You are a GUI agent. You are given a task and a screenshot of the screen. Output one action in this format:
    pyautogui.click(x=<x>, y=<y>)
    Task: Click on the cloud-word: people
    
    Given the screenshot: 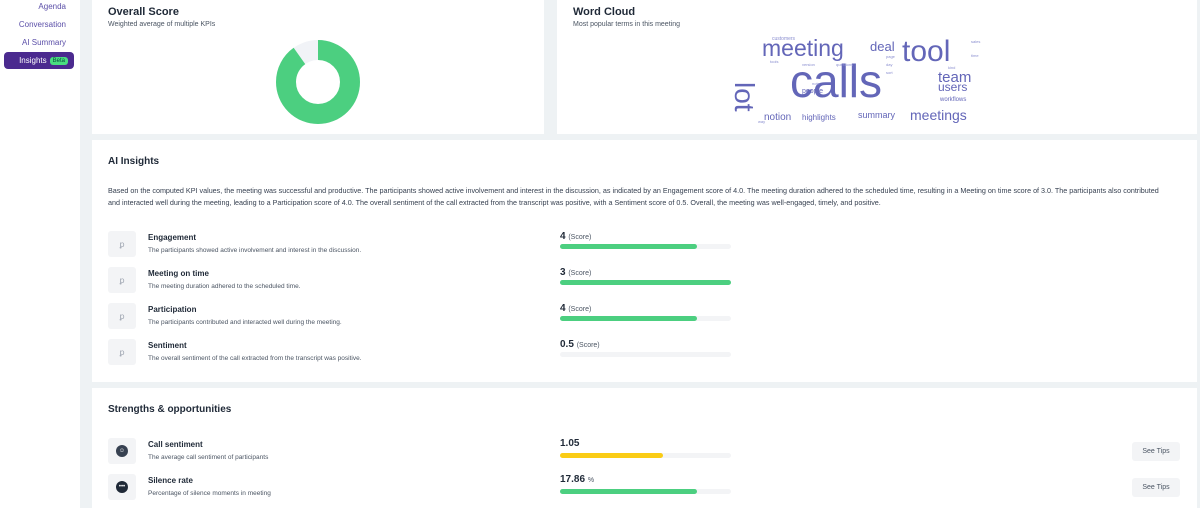 What is the action you would take?
    pyautogui.click(x=813, y=91)
    